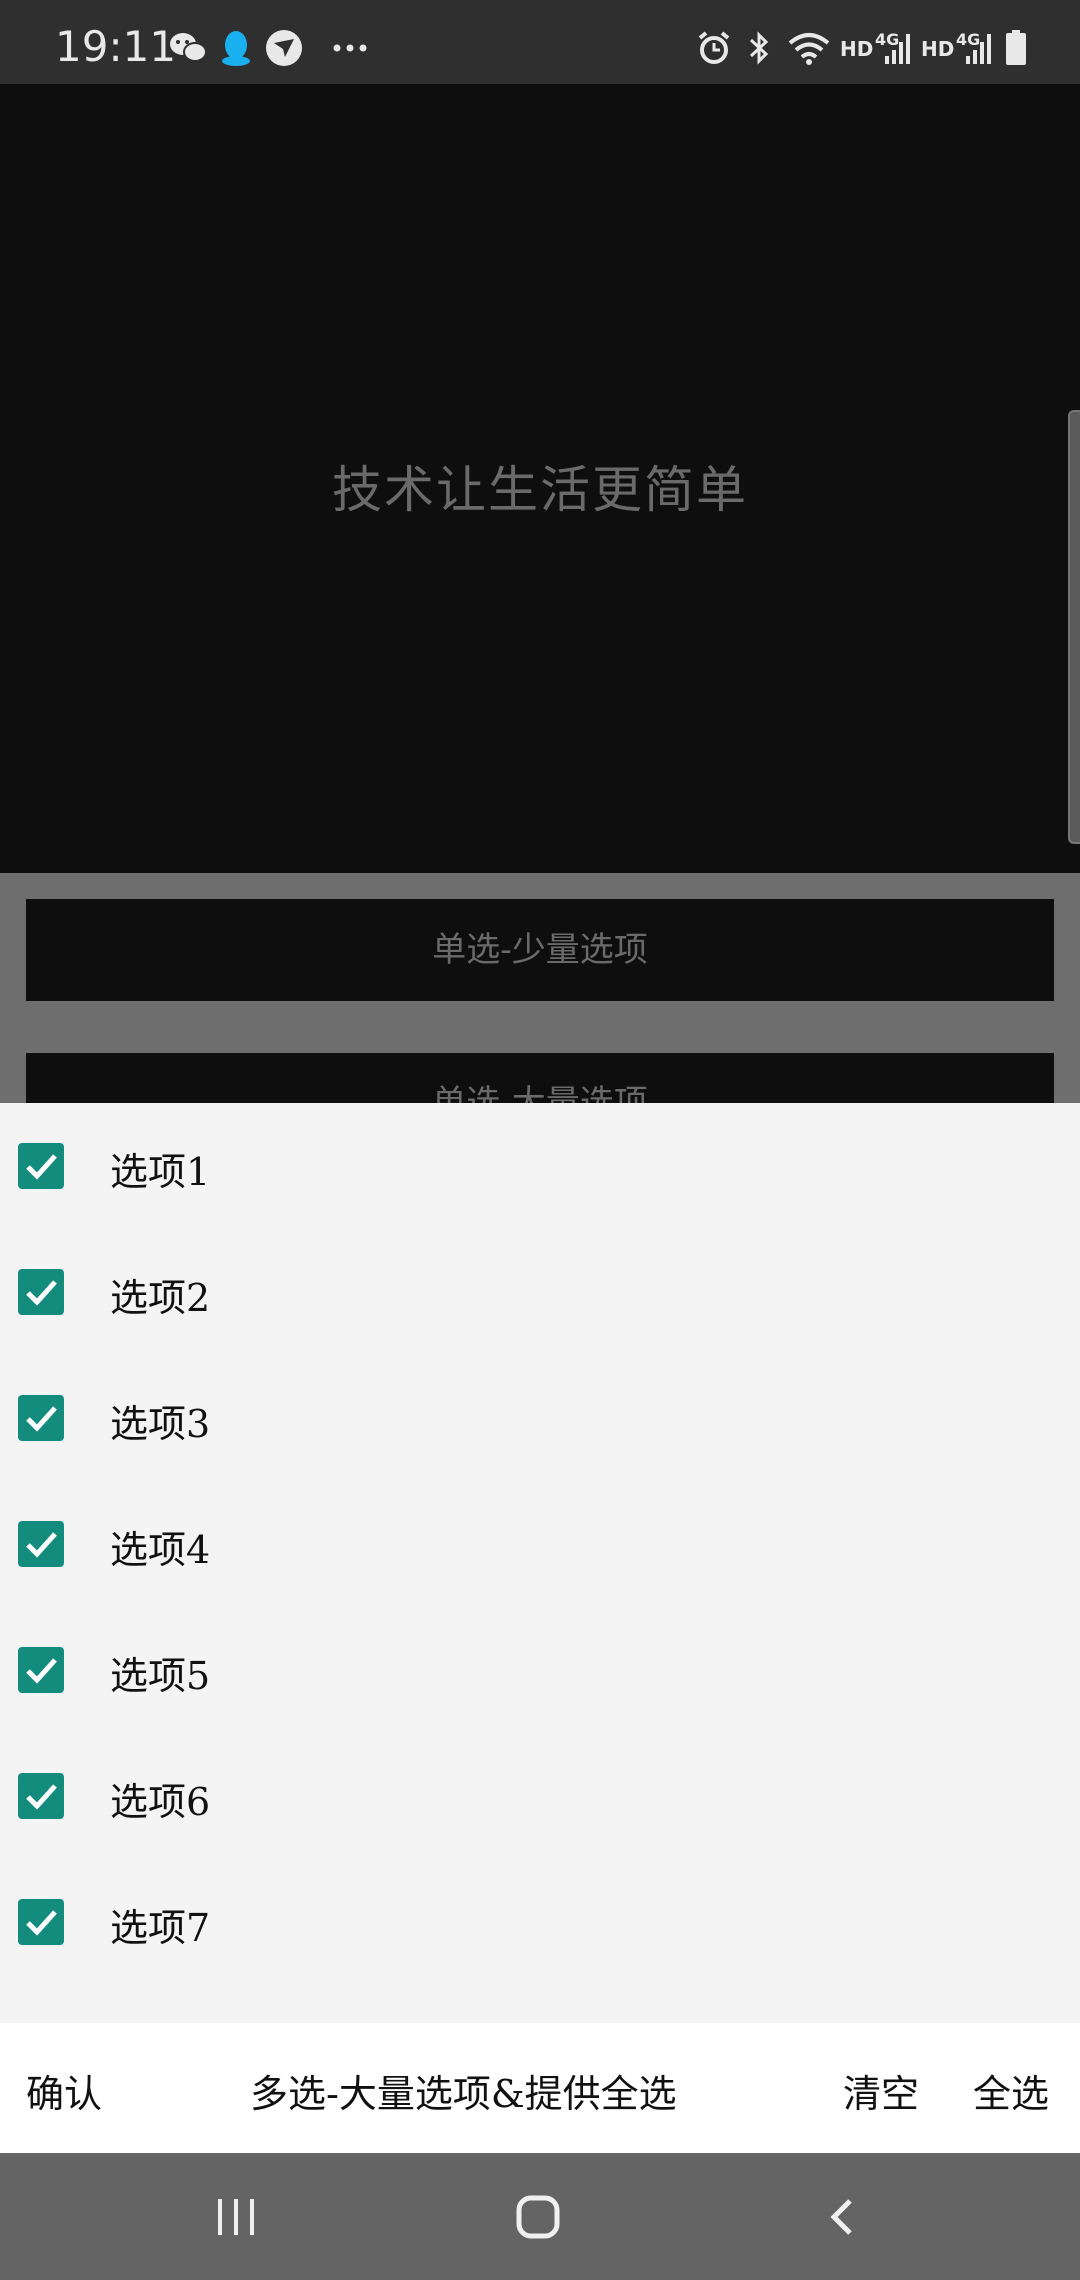 The width and height of the screenshot is (1080, 2280). What do you see at coordinates (160, 1550) in the screenshot?
I see `option-label: 选项4` at bounding box center [160, 1550].